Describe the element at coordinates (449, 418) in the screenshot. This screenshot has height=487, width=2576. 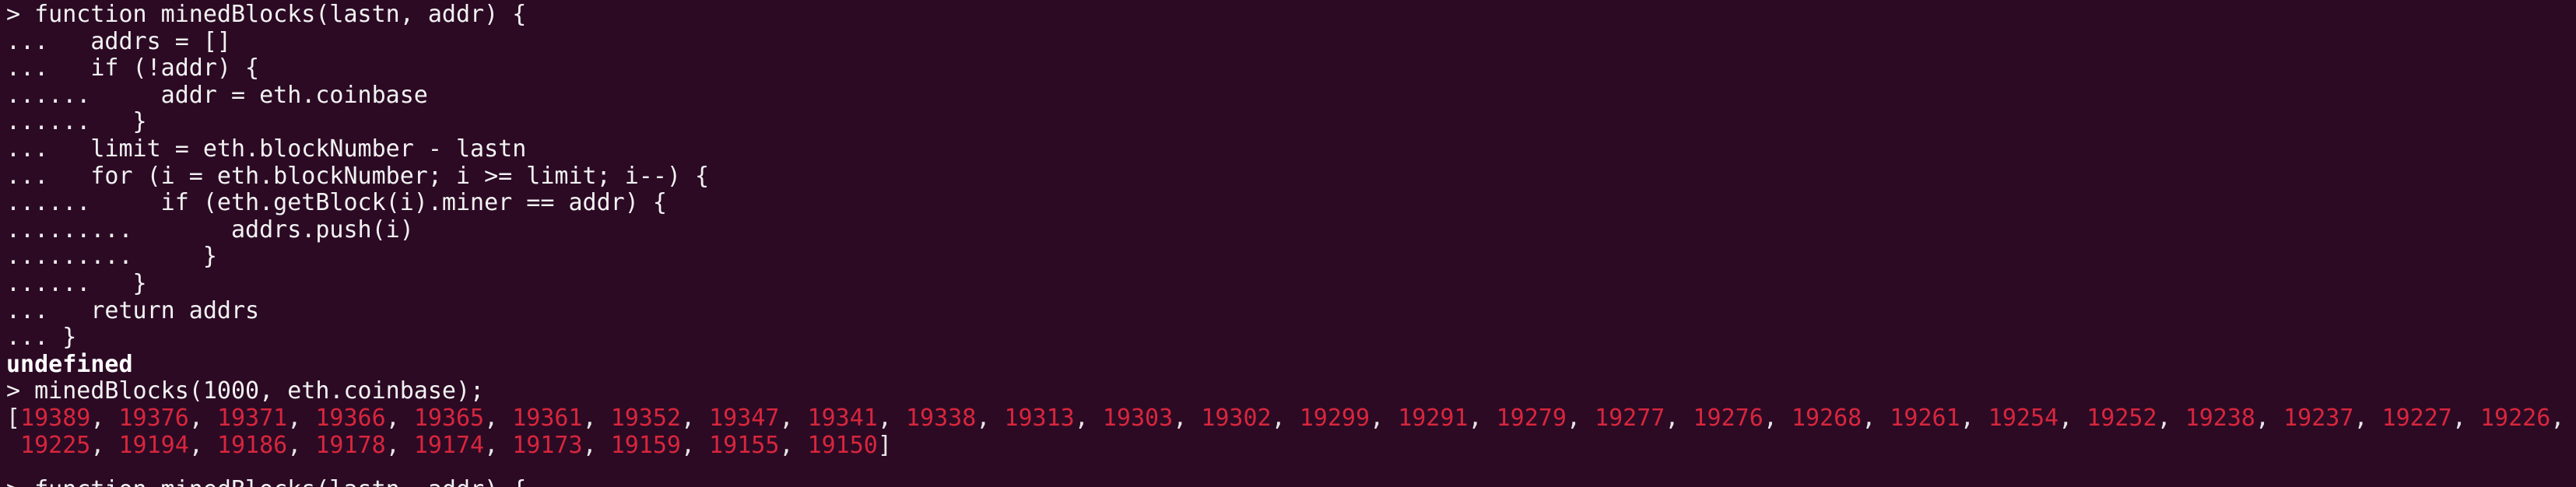
I see `block-number: 19365` at that location.